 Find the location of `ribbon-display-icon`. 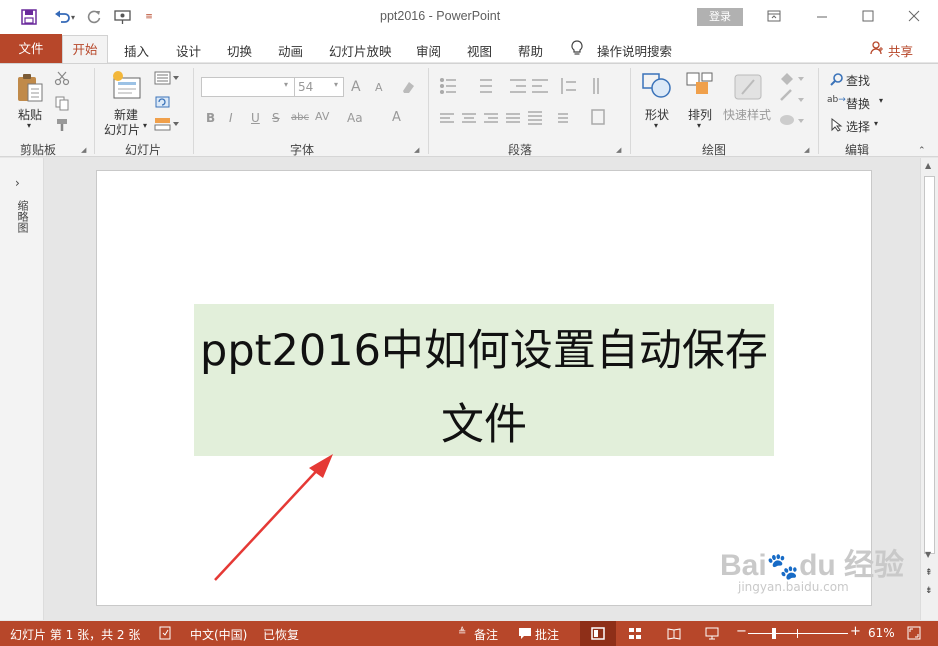

ribbon-display-icon is located at coordinates (775, 17).